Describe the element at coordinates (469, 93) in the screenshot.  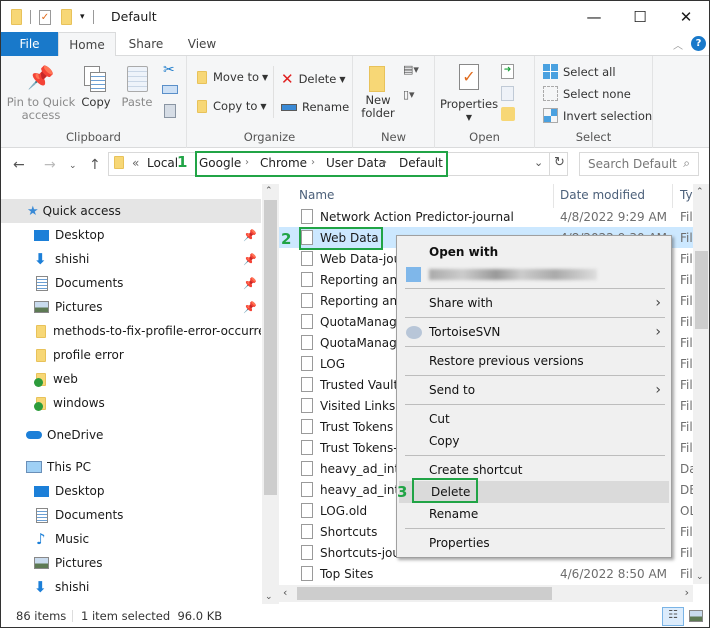
I see `properties-button: ✓ Properties ▼` at that location.